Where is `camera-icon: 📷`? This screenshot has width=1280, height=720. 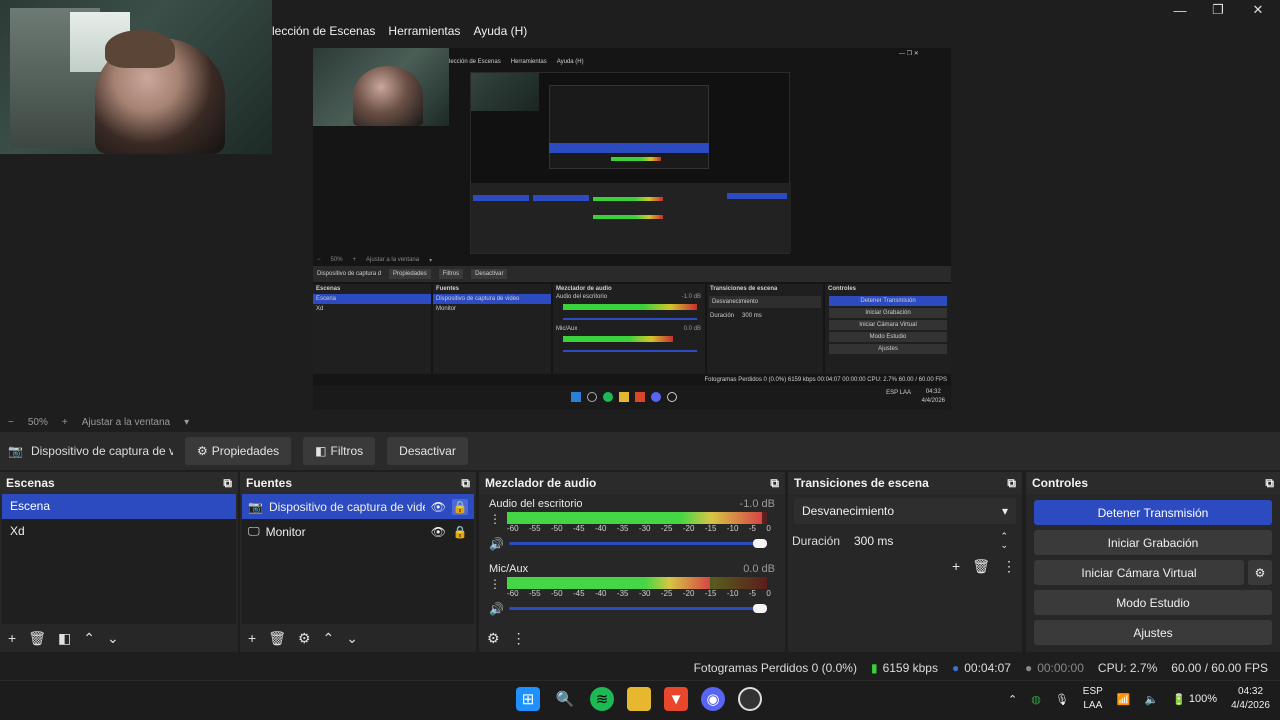 camera-icon: 📷 is located at coordinates (255, 506).